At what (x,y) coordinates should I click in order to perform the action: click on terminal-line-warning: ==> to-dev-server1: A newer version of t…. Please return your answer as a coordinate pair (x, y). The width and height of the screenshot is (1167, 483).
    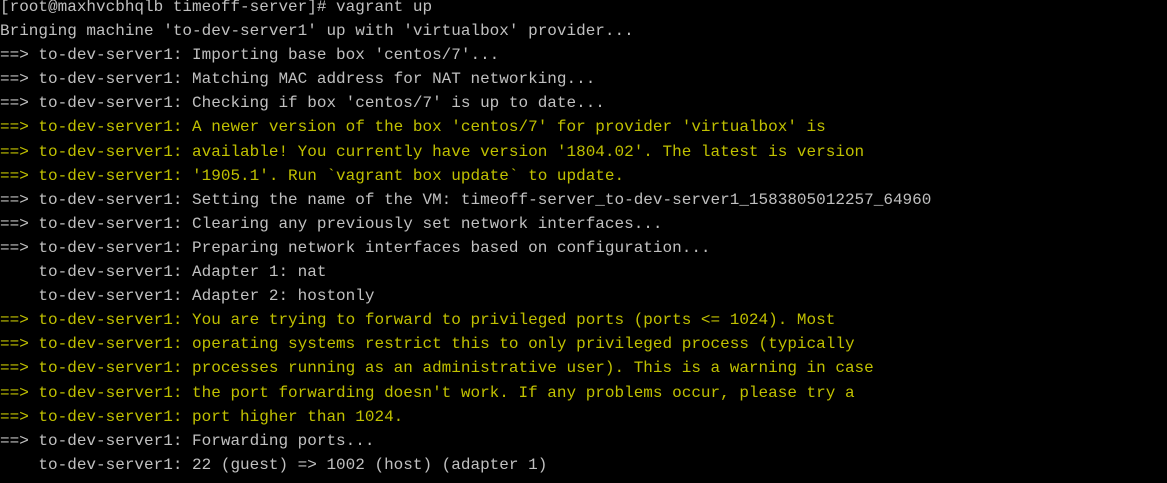
    Looking at the image, I should click on (413, 127).